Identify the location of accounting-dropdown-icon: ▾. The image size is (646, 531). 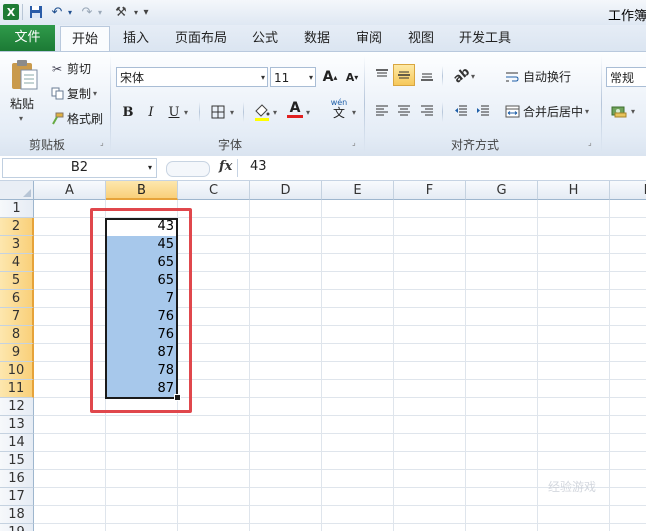
(633, 111).